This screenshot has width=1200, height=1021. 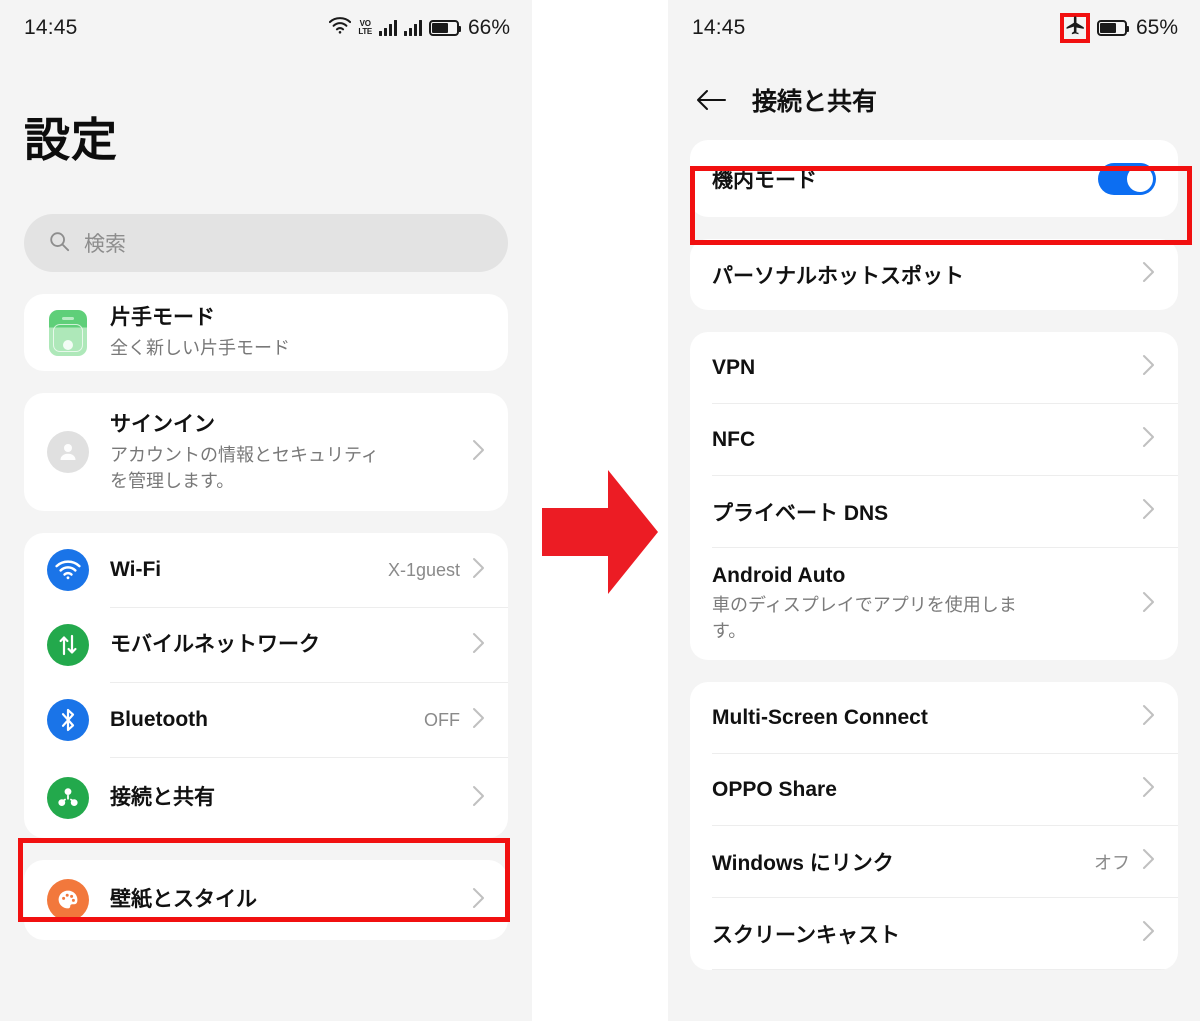 What do you see at coordinates (864, 617) in the screenshot?
I see `list-item-subtitle: 車のディスプレイでアプリを使用しま す。` at bounding box center [864, 617].